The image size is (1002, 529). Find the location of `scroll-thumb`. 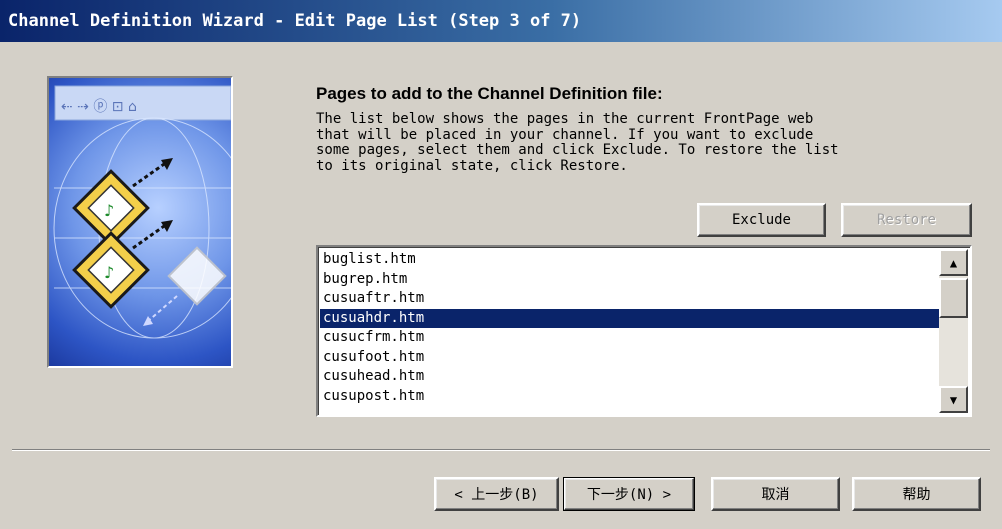

scroll-thumb is located at coordinates (953, 298).